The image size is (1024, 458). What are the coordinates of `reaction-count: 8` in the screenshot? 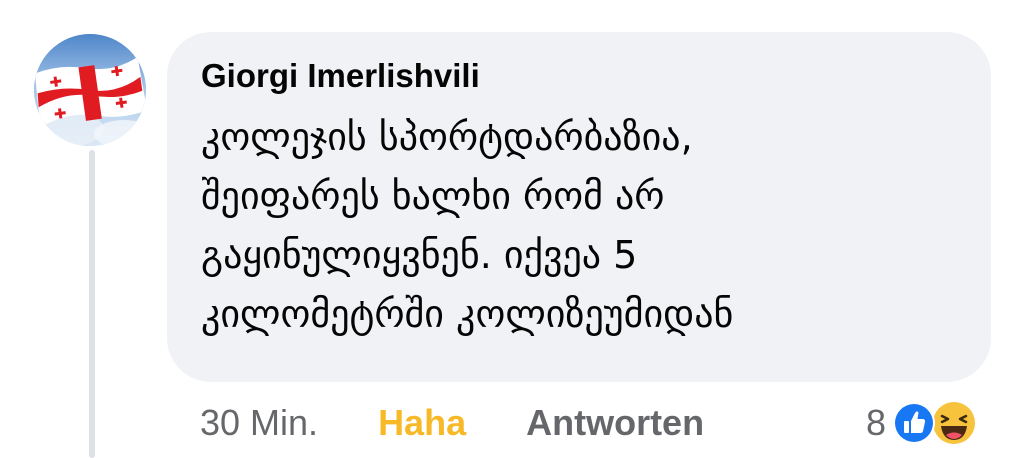 It's located at (876, 422).